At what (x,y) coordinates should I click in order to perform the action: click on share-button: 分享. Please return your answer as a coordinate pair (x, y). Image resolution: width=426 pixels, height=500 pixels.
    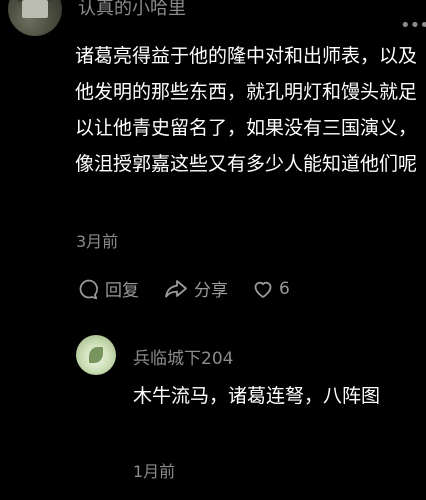
    Looking at the image, I should click on (195, 288).